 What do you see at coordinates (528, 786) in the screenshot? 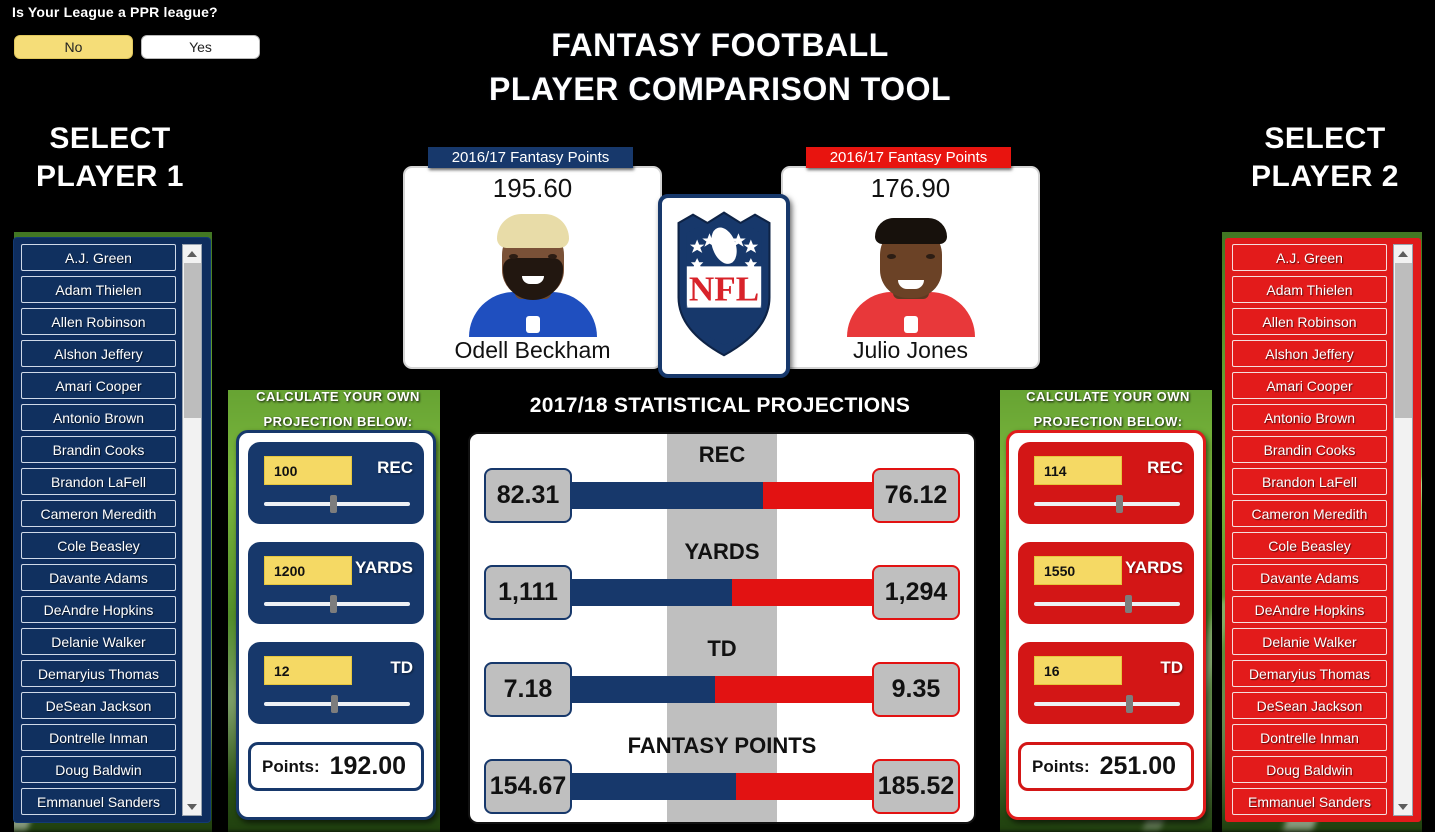
I see `projection-value-player-1: 154.67` at bounding box center [528, 786].